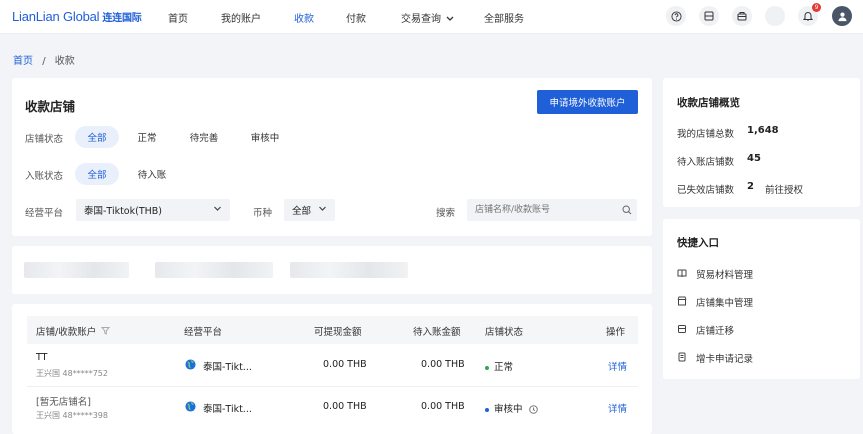 The image size is (863, 434). I want to click on currency-select: 全部, so click(309, 210).